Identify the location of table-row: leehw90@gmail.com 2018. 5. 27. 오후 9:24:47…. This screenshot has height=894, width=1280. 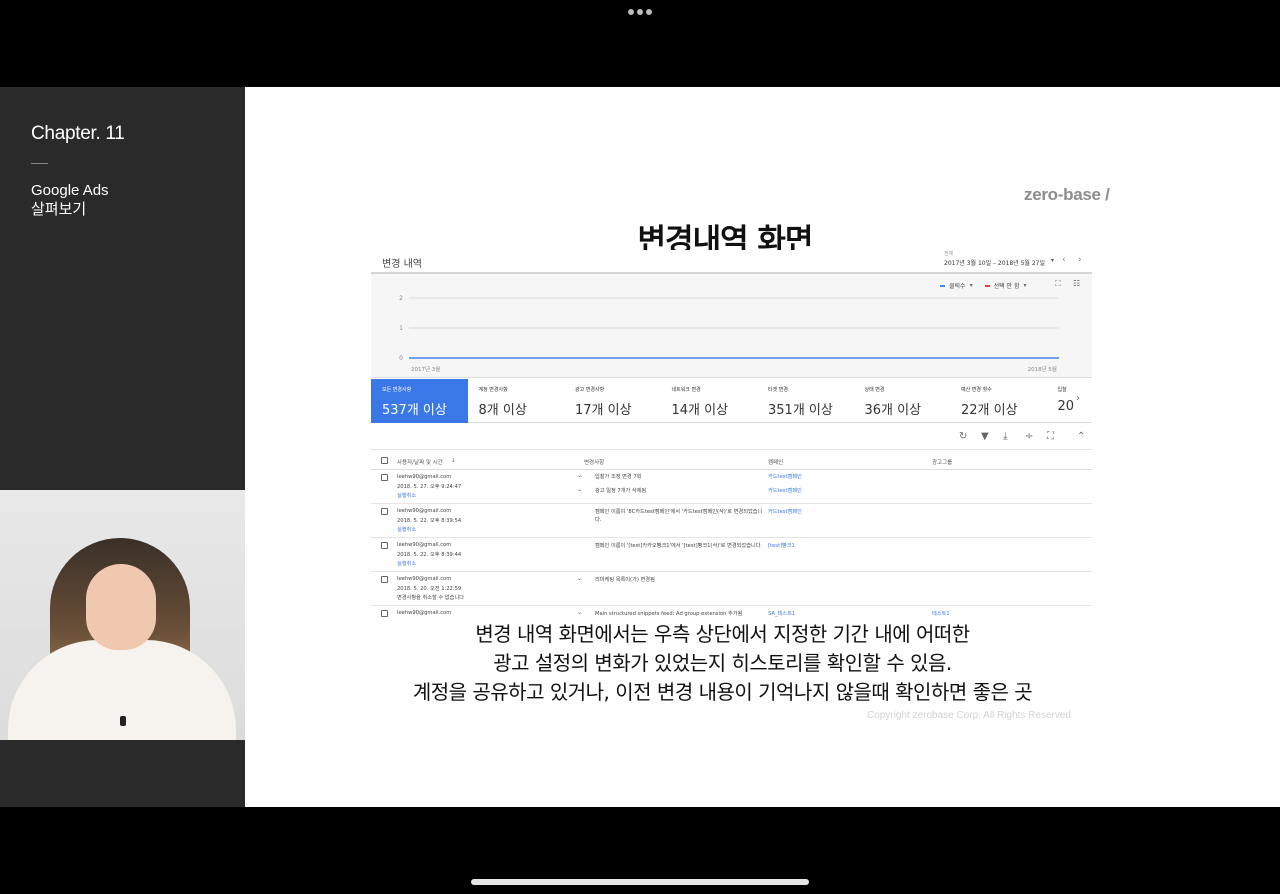
(731, 487).